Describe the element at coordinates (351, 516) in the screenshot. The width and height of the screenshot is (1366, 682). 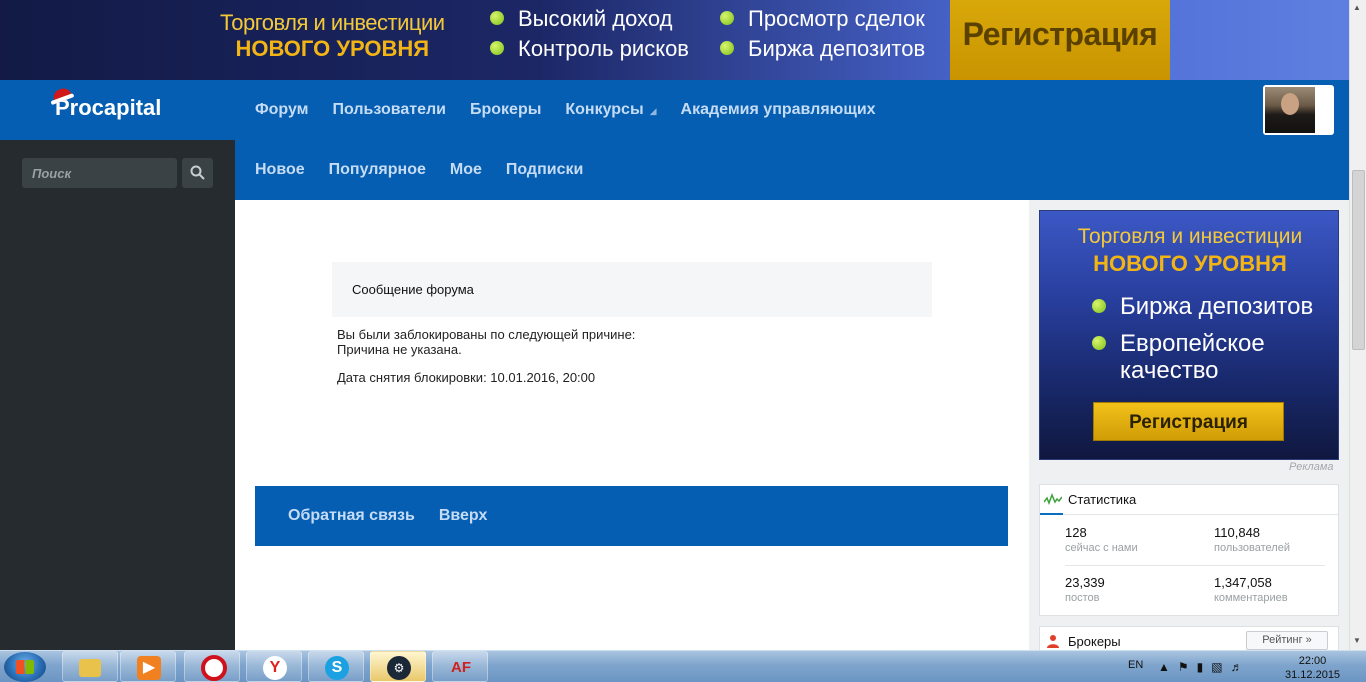
I see `feedback-link: Обратная связь` at that location.